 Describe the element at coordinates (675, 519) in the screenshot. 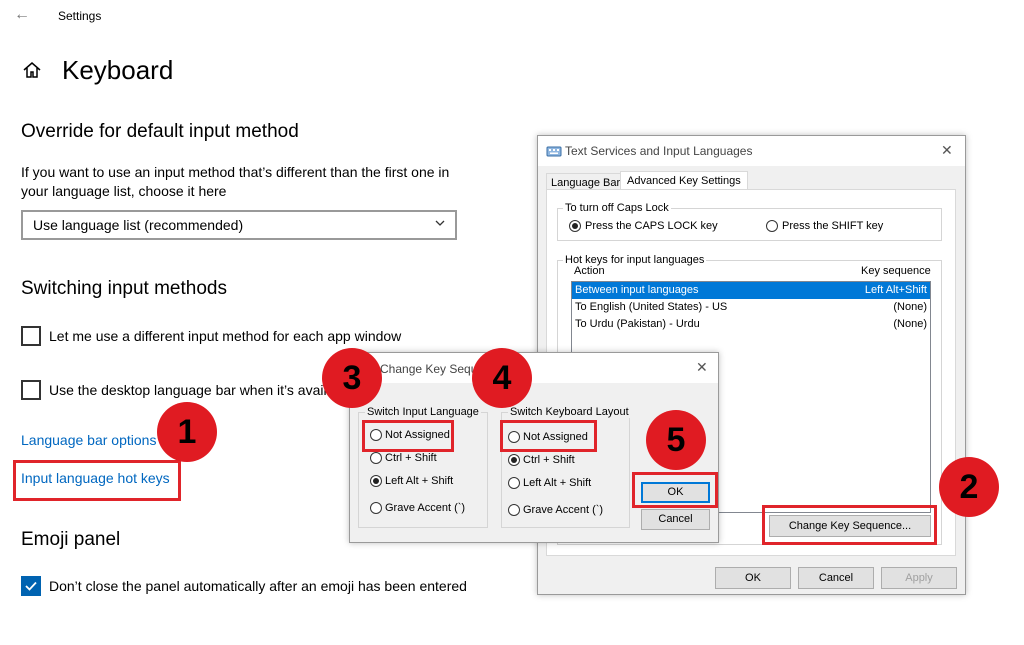

I see `cks-cancel-button: Cancel` at that location.